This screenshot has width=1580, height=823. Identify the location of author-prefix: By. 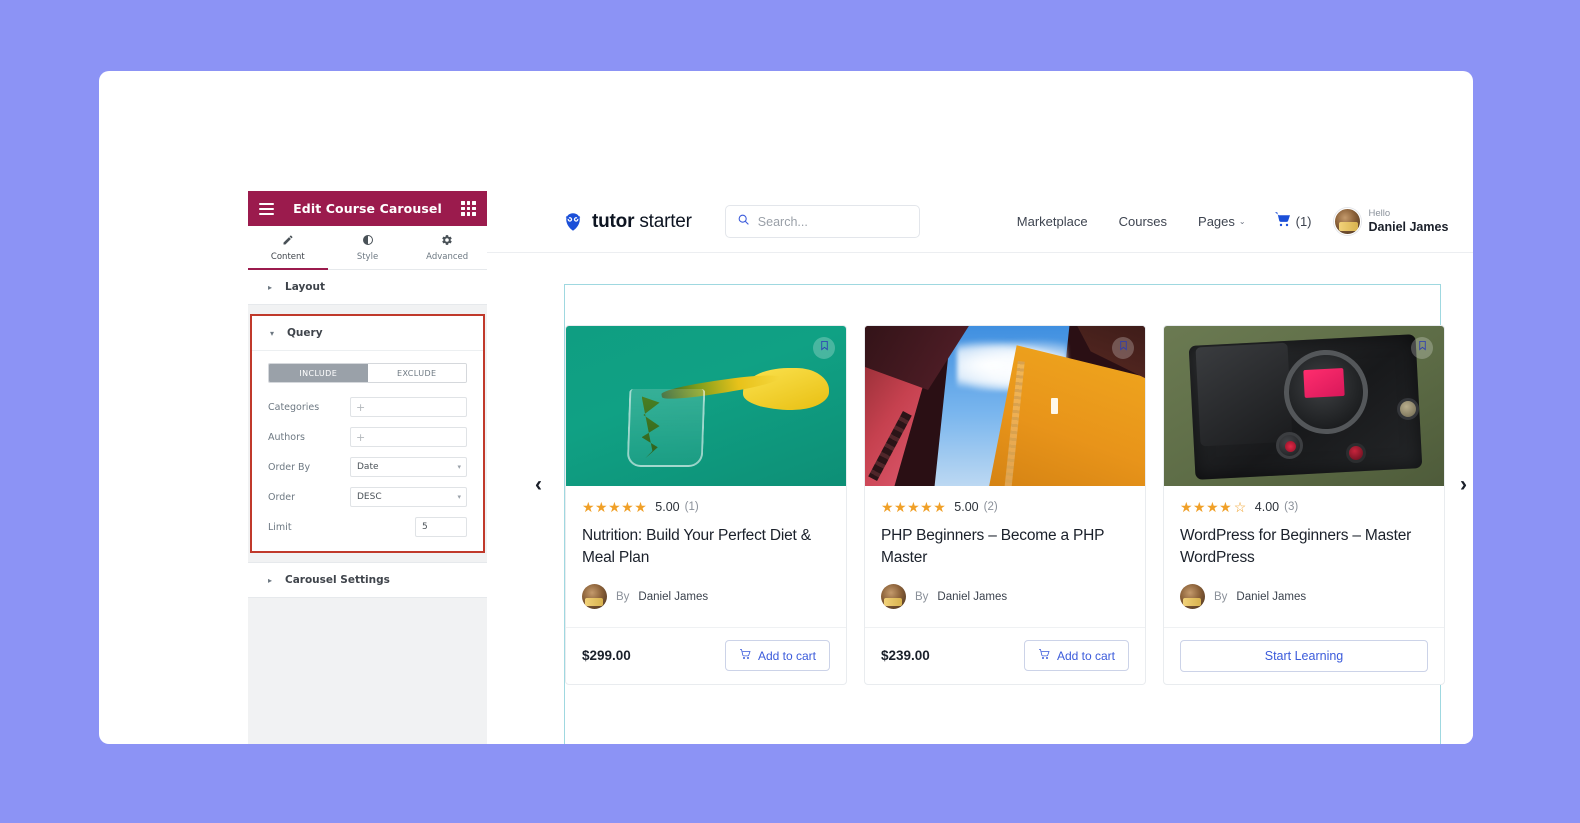
(922, 596).